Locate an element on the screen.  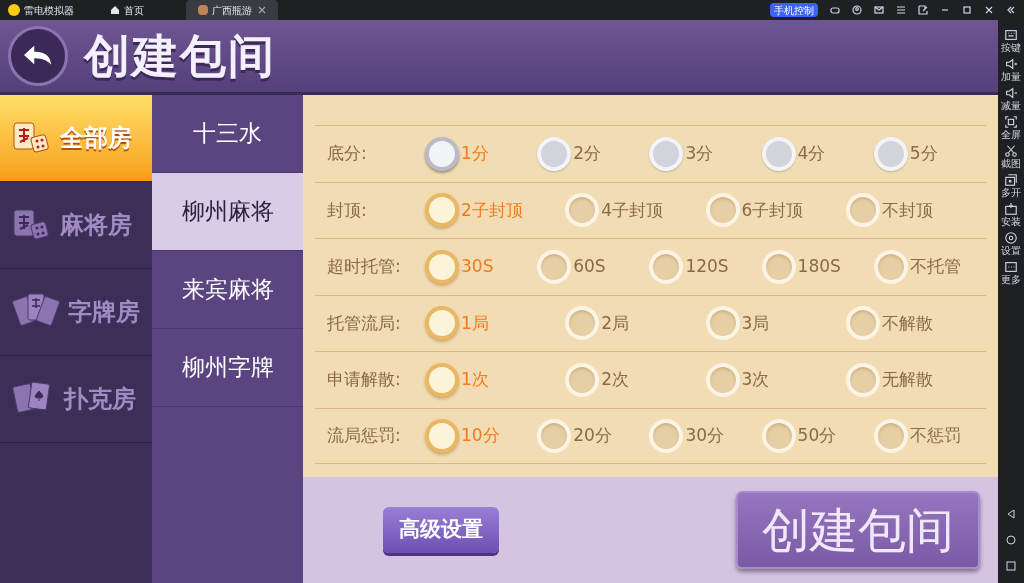
home-circle-icon is located at coordinates (1011, 540).